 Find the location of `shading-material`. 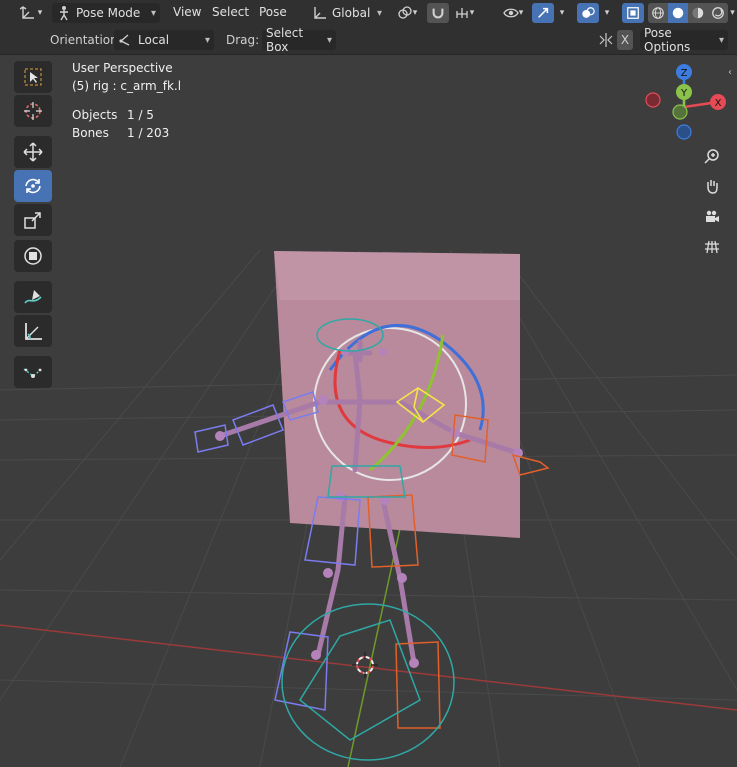

shading-material is located at coordinates (698, 13).